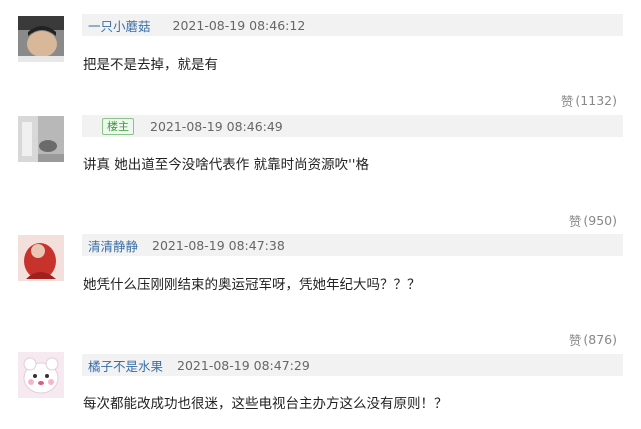  Describe the element at coordinates (150, 65) in the screenshot. I see `comment-text: 把是不是去掉，就是有` at that location.